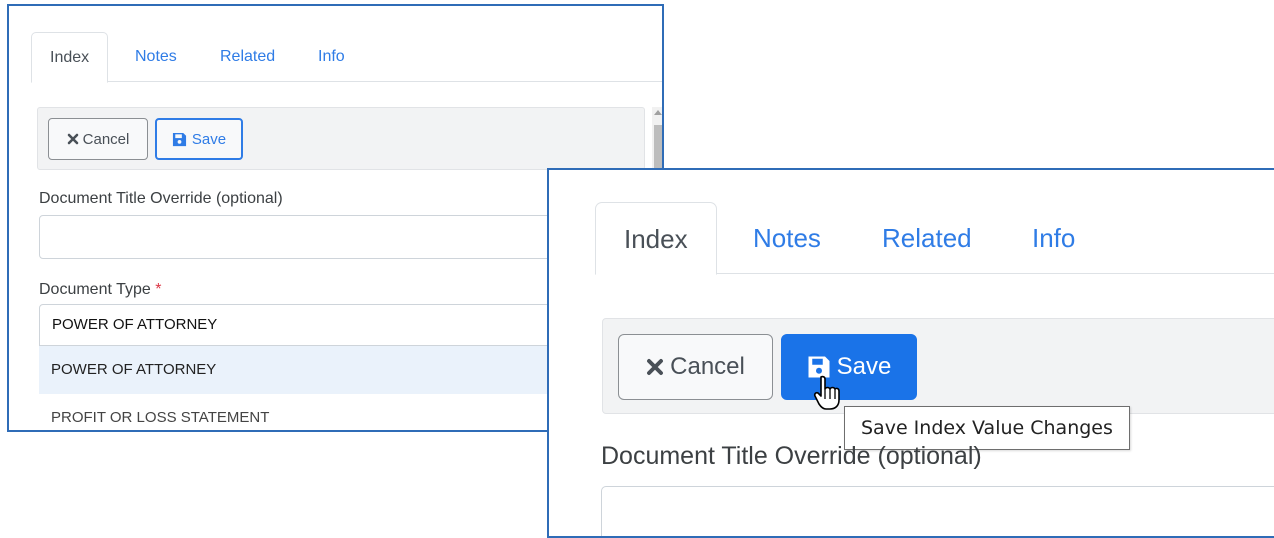 Image resolution: width=1274 pixels, height=538 pixels. I want to click on required-indicator: *, so click(158, 289).